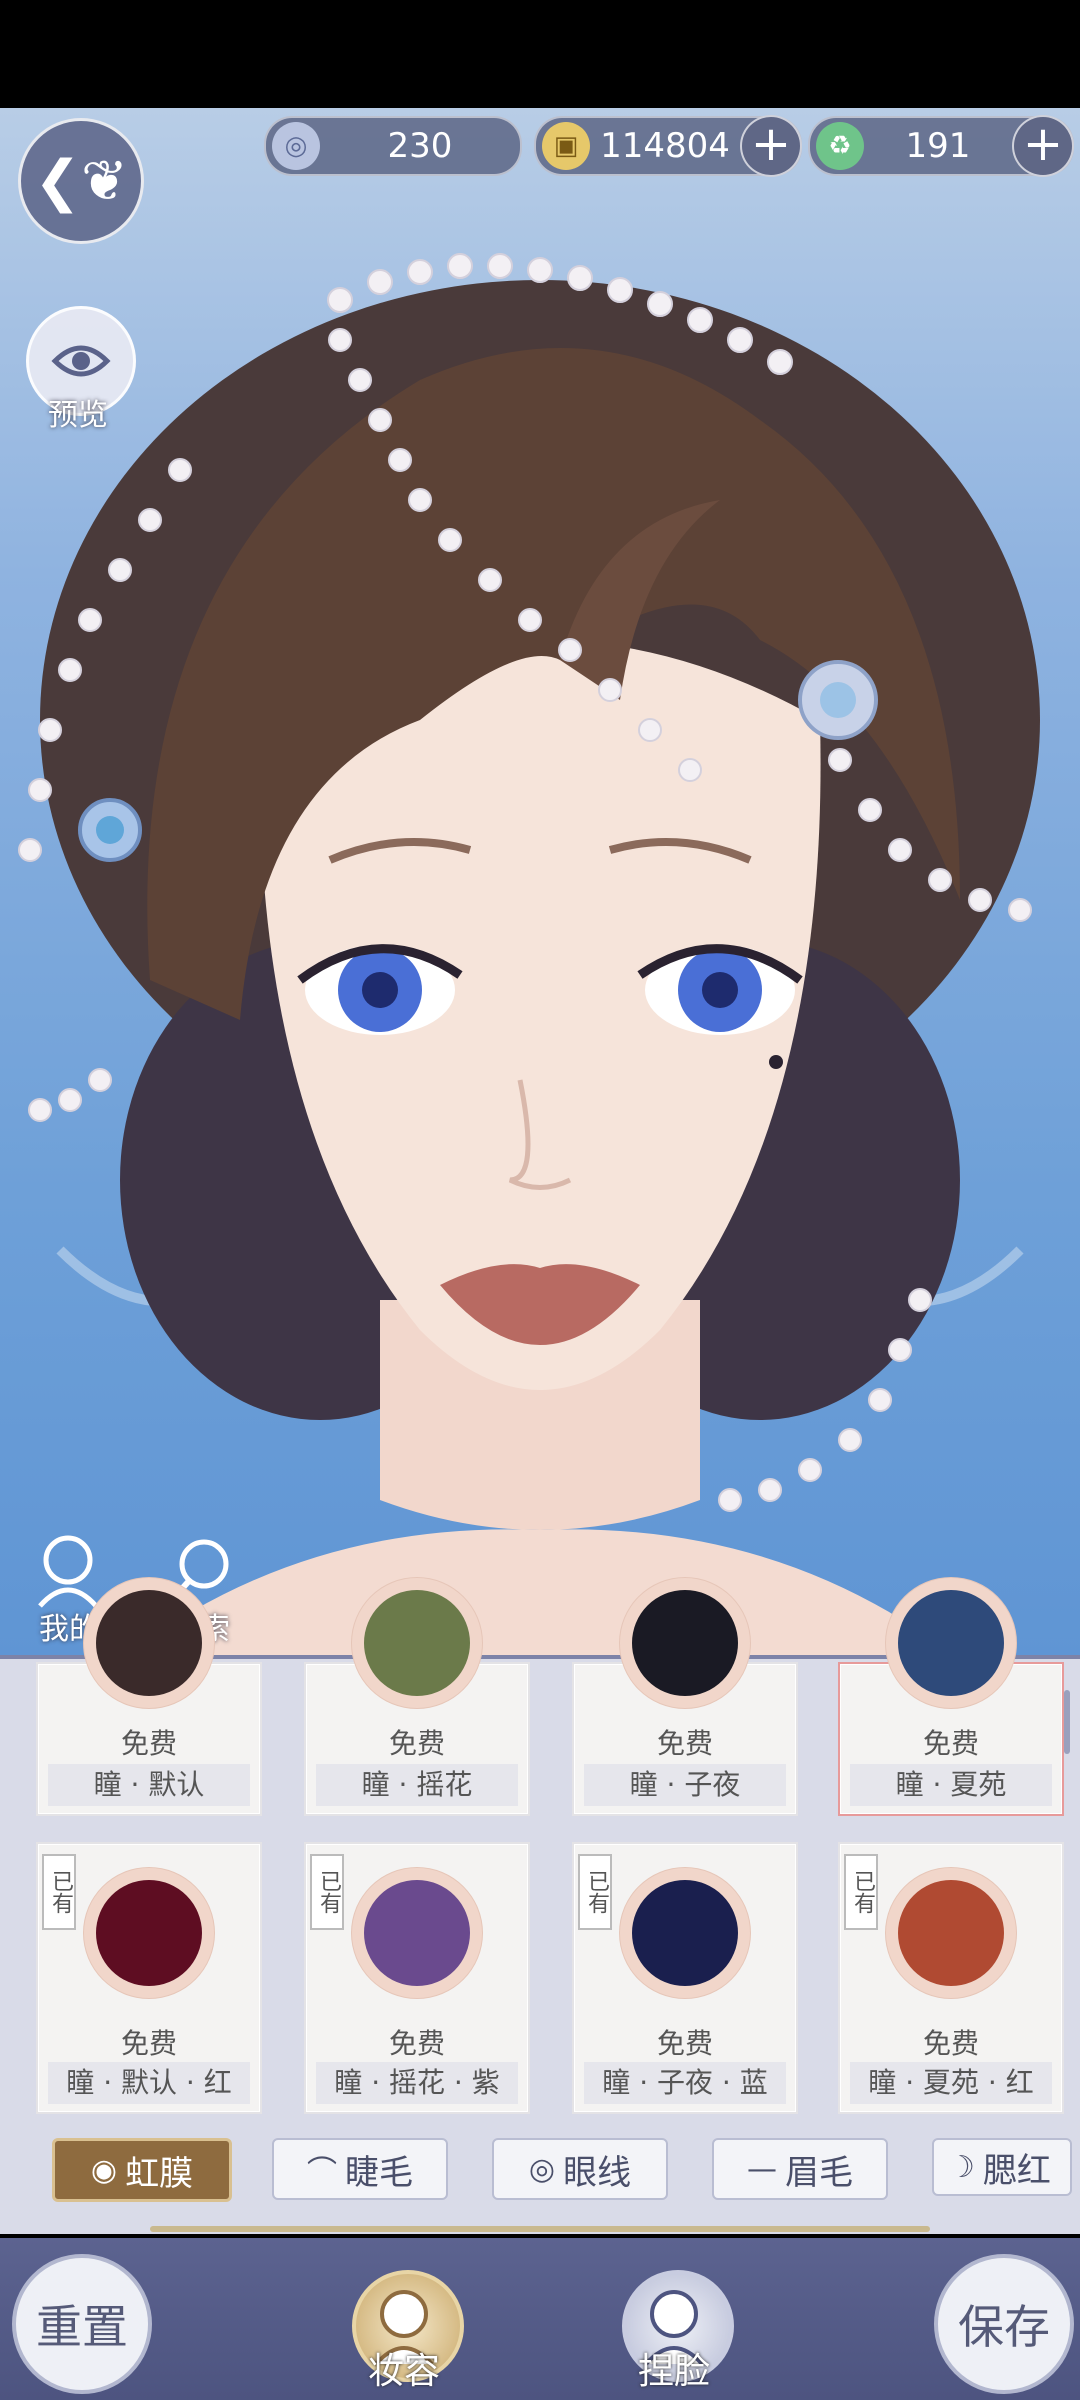 This screenshot has width=1080, height=2400. I want to click on eye-icon: ◎, so click(542, 2169).